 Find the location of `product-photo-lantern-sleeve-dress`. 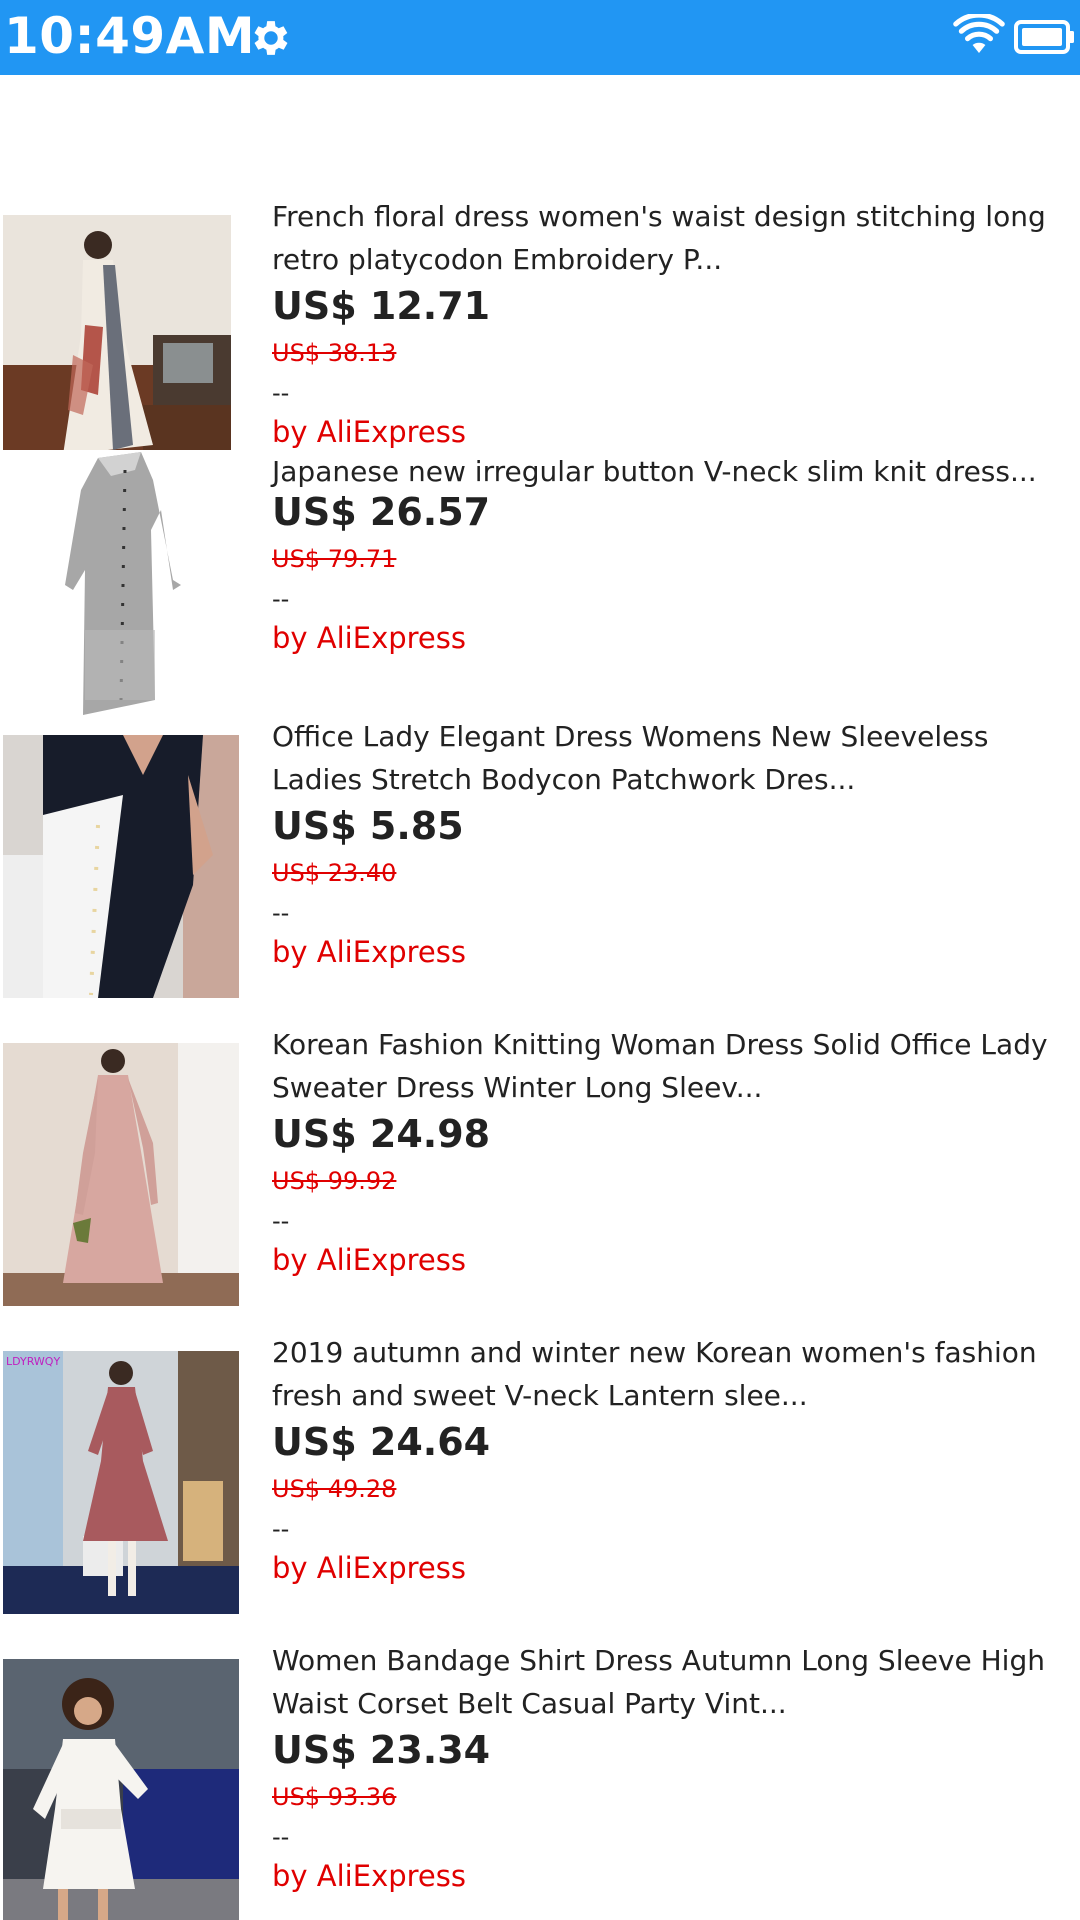

product-photo-lantern-sleeve-dress is located at coordinates (121, 1482).